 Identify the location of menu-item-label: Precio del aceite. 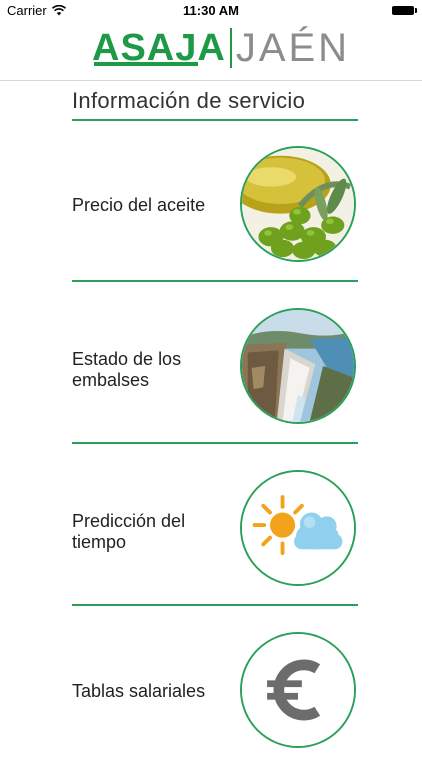
(139, 205).